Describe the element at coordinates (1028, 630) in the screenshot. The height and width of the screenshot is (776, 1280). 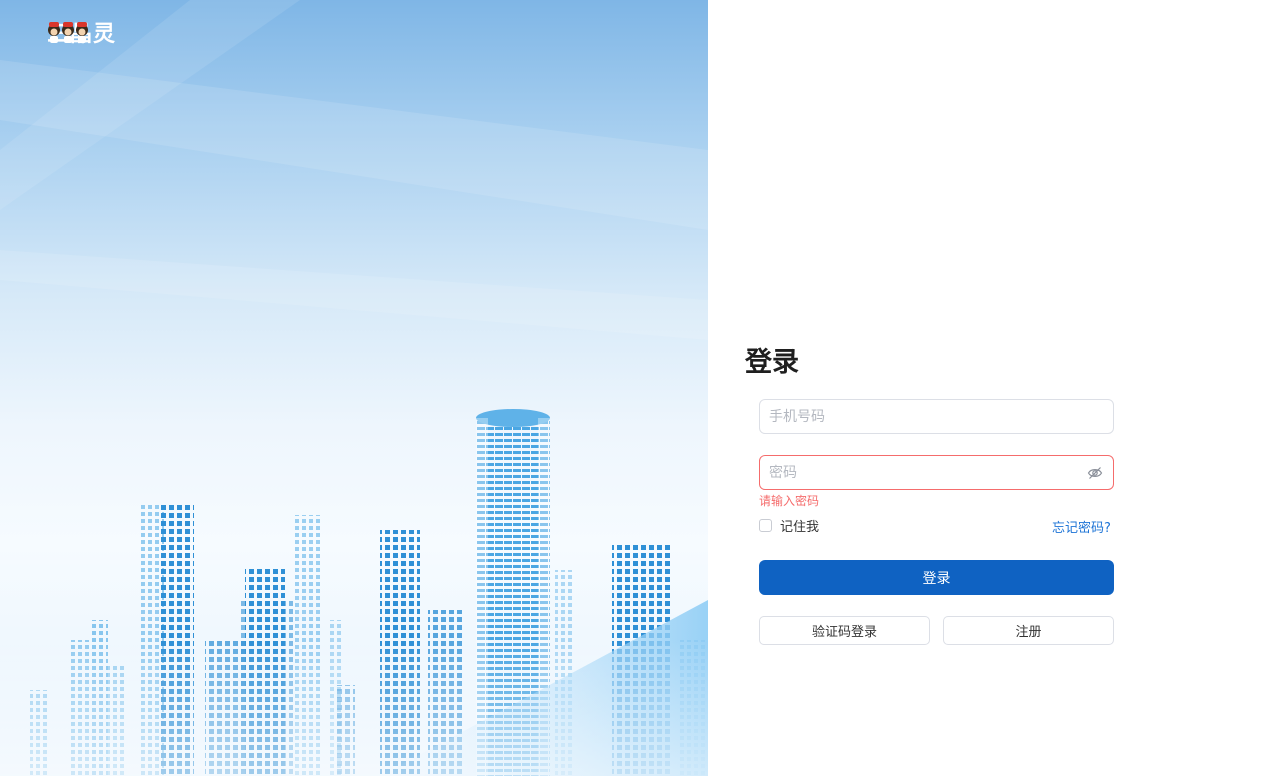
I see `register-button: 注册` at that location.